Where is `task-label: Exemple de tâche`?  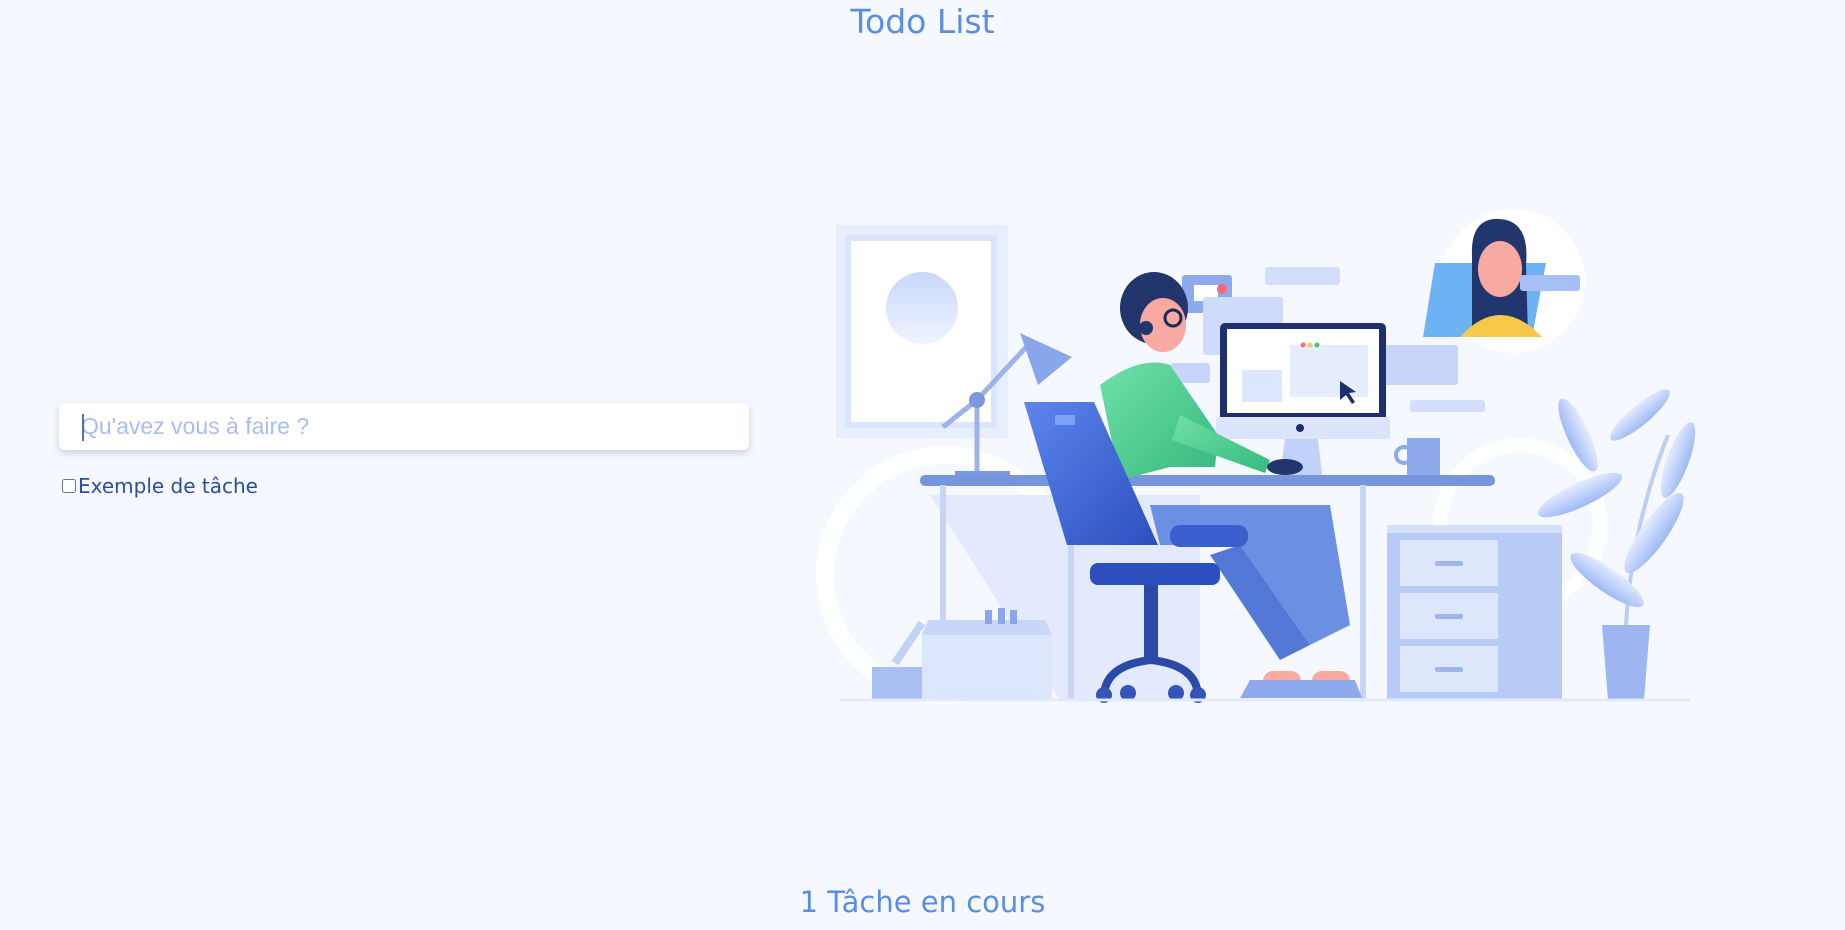
task-label: Exemple de tâche is located at coordinates (168, 486).